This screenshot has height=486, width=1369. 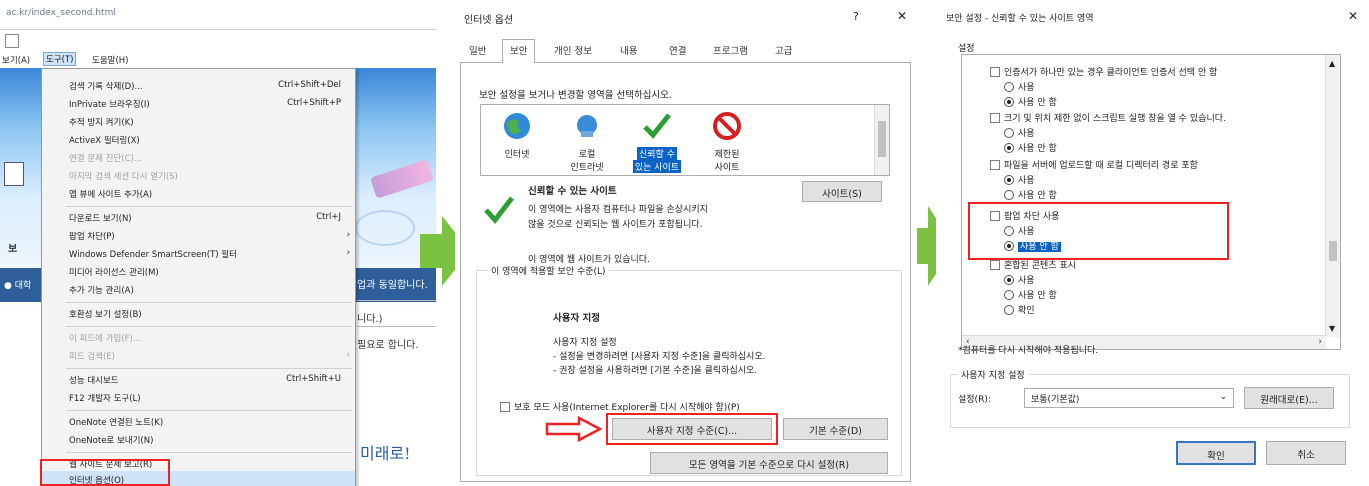 I want to click on setting-label: 인증서가 하나만 있는 경우 클라이언트 인증서 선택 안 함, so click(x=1111, y=73).